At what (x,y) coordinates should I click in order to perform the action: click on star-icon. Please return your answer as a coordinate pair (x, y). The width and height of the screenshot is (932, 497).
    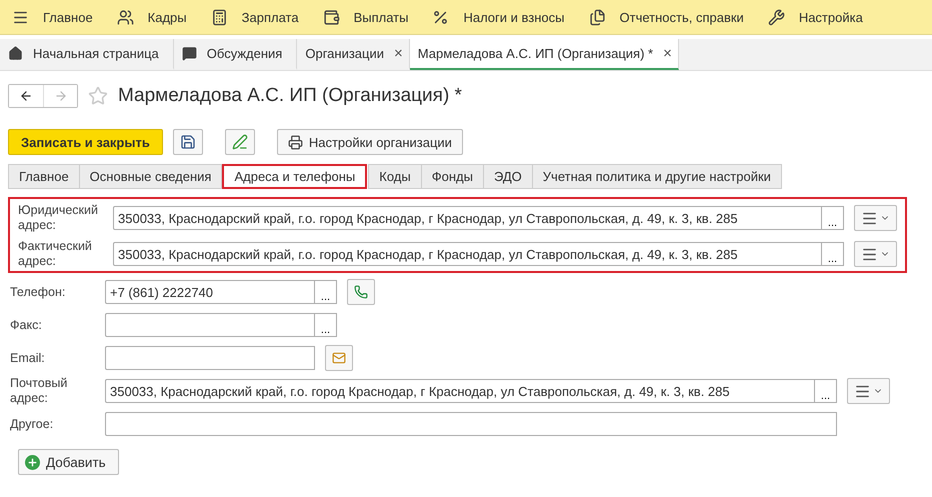
    Looking at the image, I should click on (98, 96).